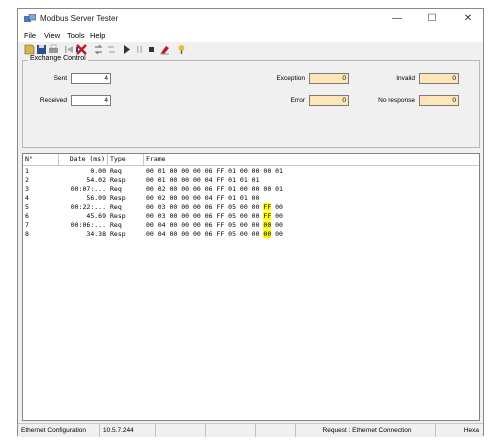 The width and height of the screenshot is (497, 443). I want to click on exception-label: Exception, so click(290, 78).